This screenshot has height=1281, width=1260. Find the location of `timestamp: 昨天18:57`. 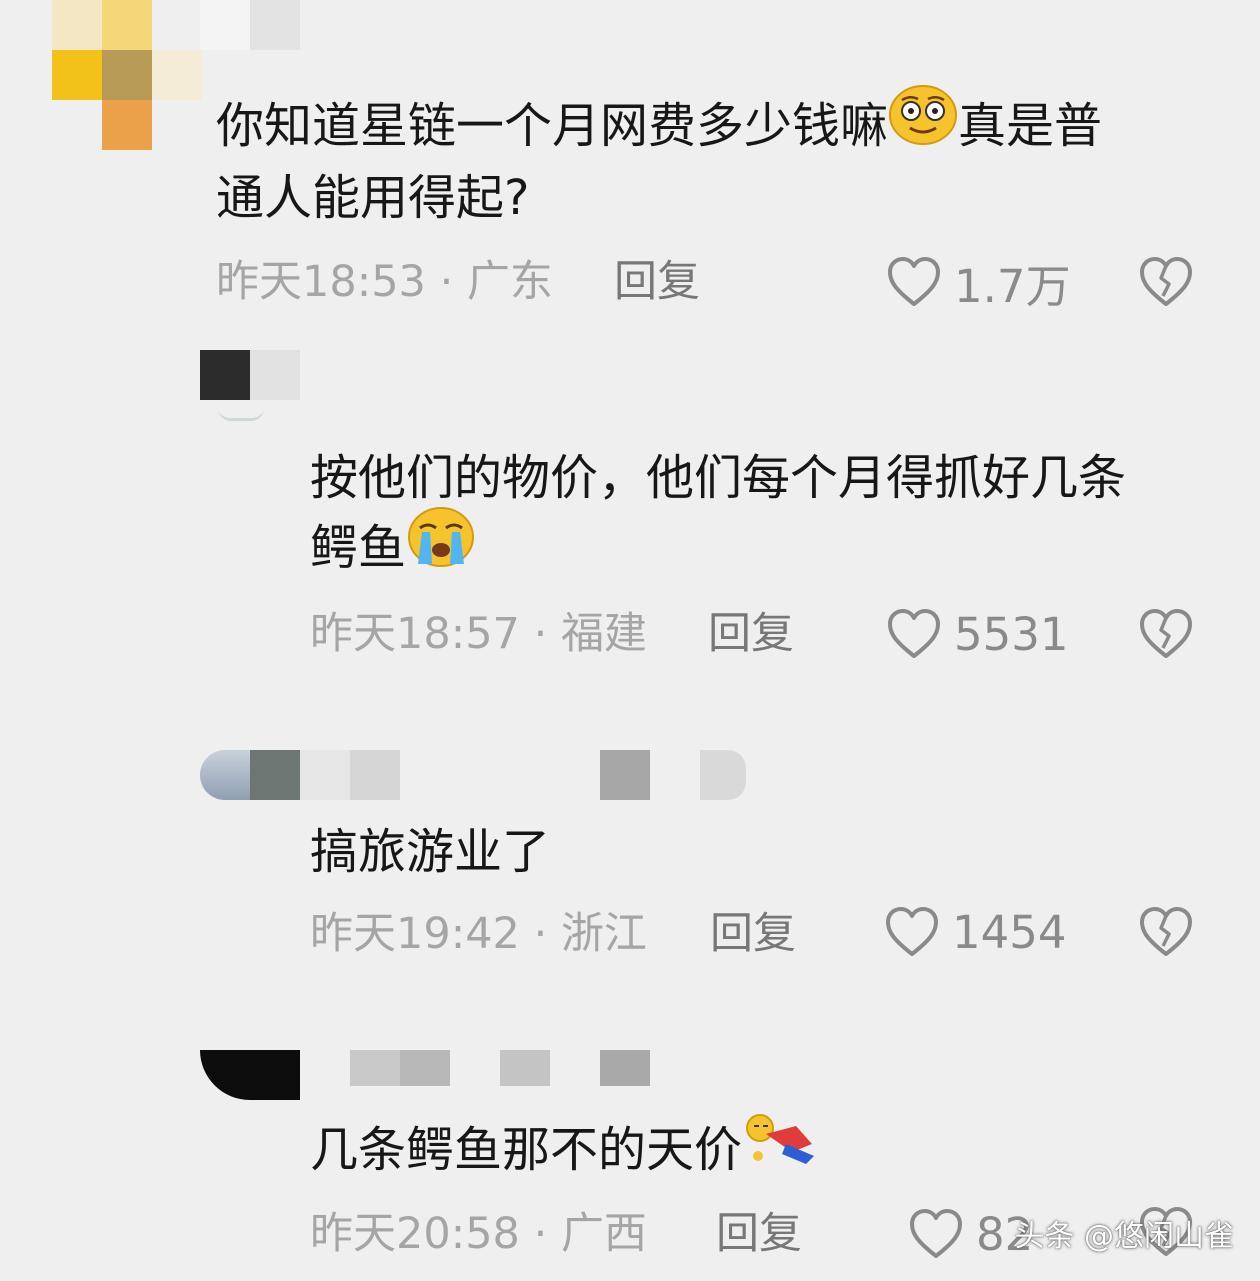

timestamp: 昨天18:57 is located at coordinates (415, 634).